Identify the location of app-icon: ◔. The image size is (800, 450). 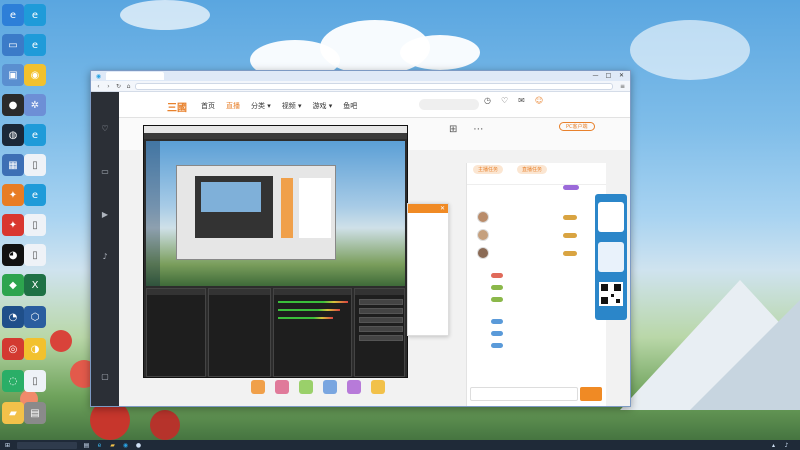
(13, 317).